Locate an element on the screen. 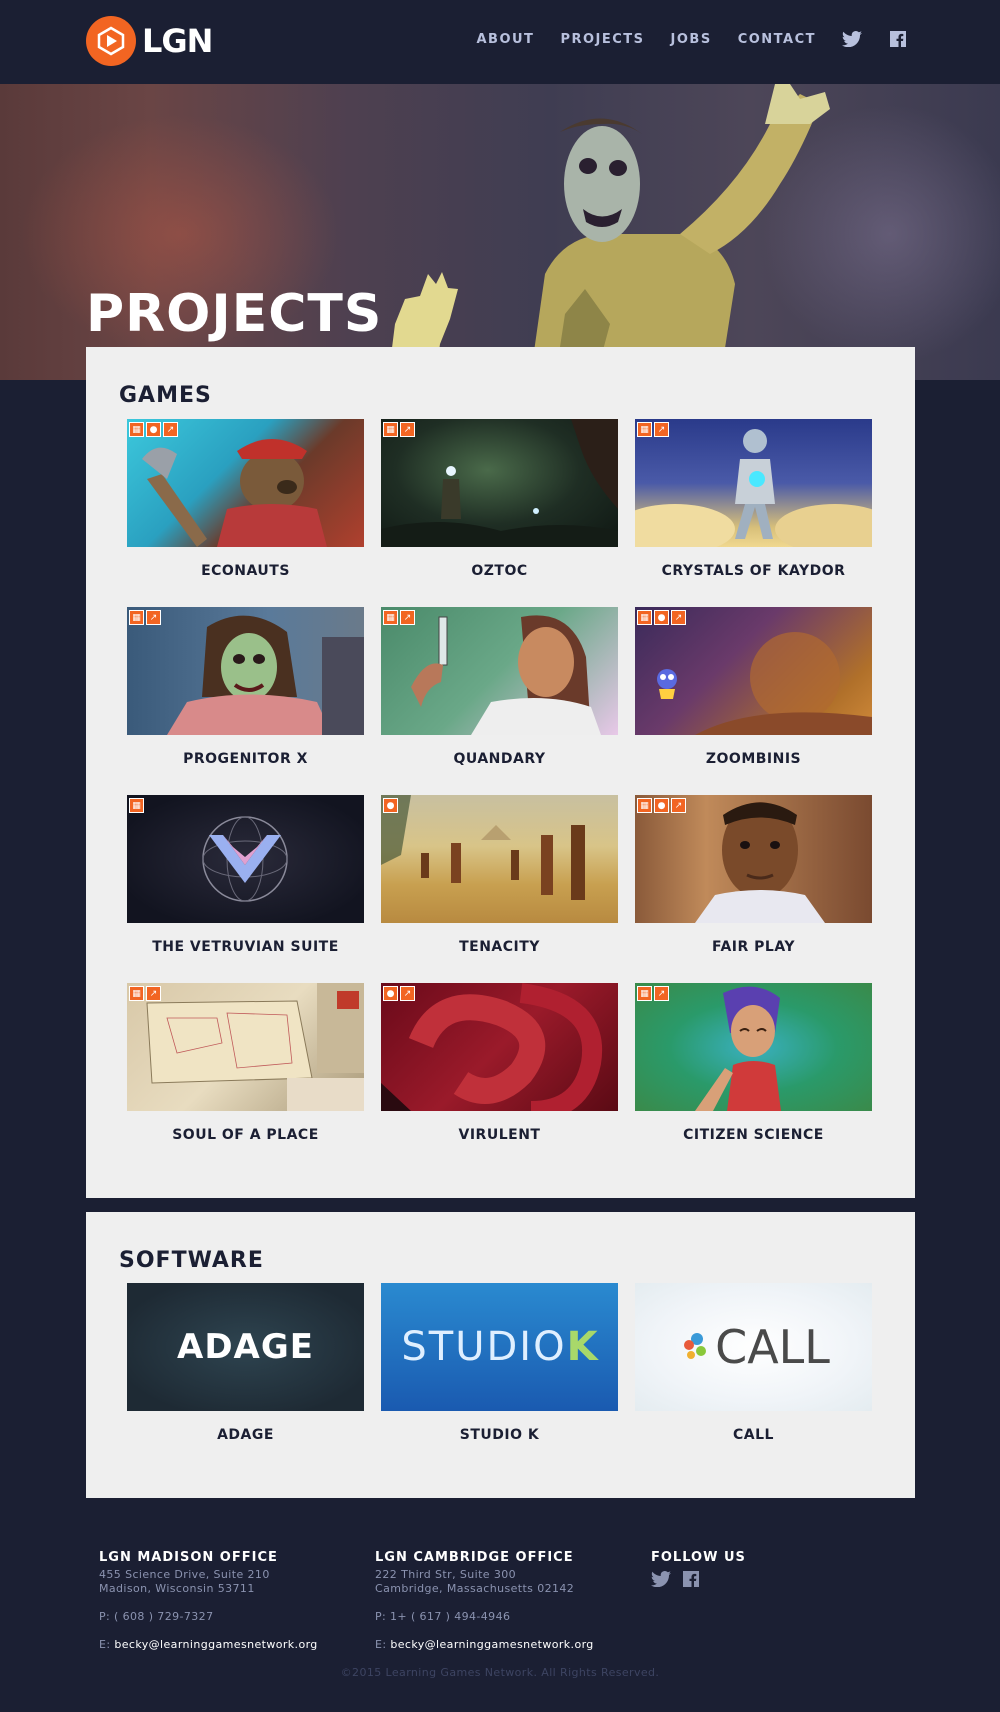  project-title: THE VETRUVIAN SUITE is located at coordinates (245, 947).